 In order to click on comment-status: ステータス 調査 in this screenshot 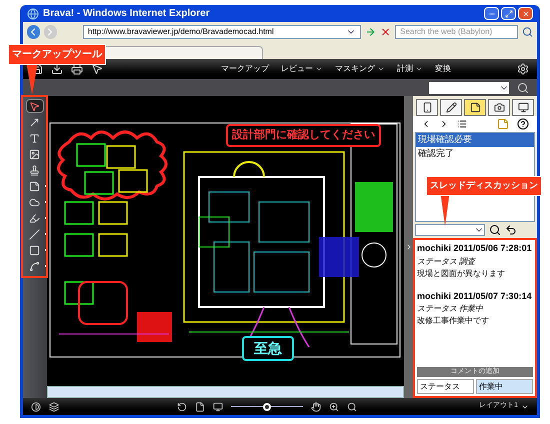, I will do `click(447, 262)`.